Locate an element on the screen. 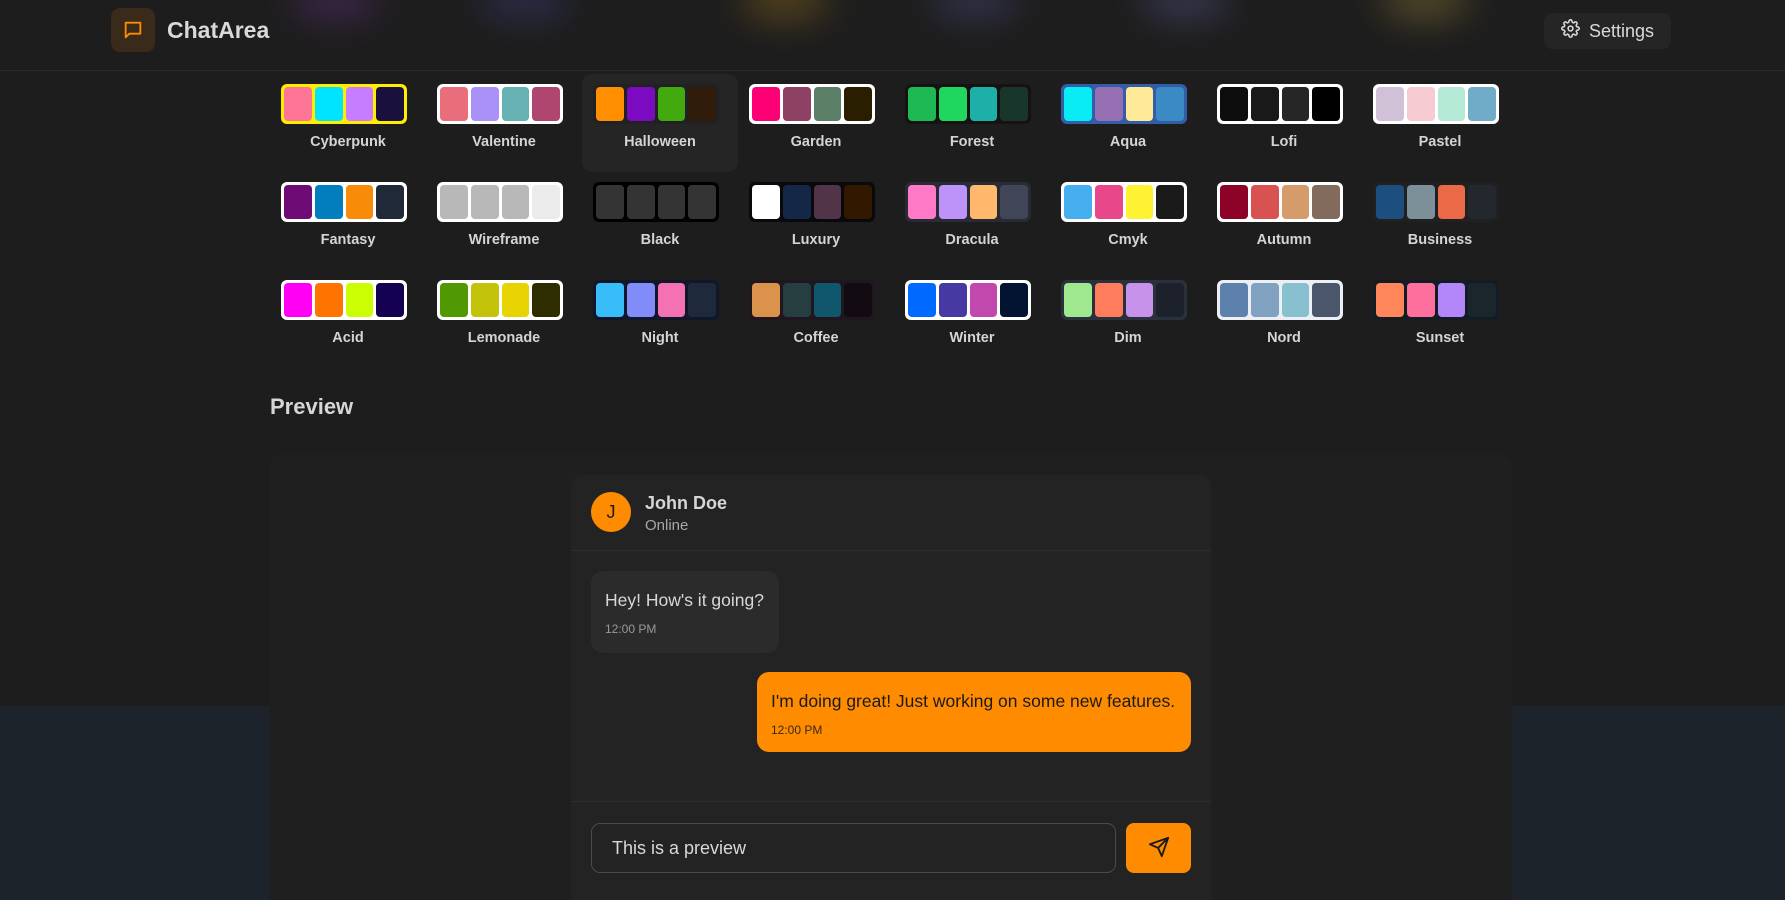 The height and width of the screenshot is (900, 1785). theme-option-luxury: Luxury is located at coordinates (816, 221).